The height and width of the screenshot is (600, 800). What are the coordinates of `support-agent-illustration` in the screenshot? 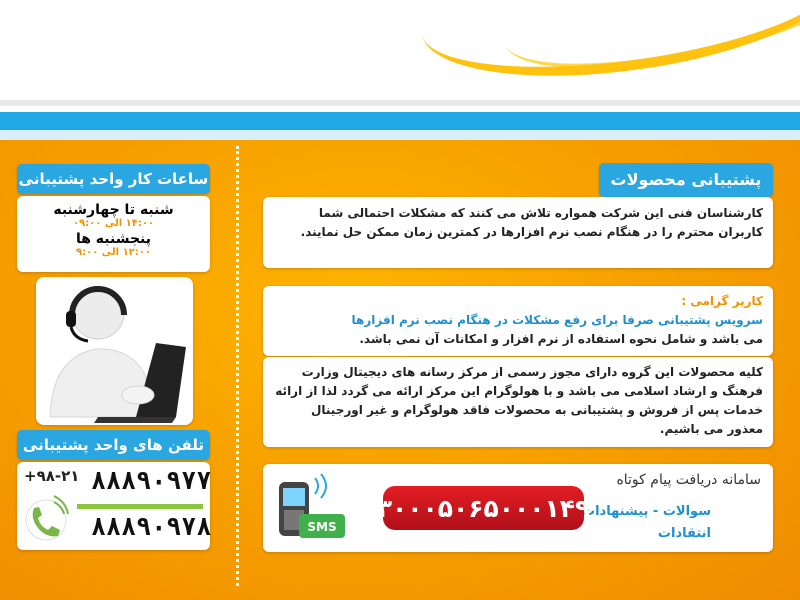 It's located at (114, 351).